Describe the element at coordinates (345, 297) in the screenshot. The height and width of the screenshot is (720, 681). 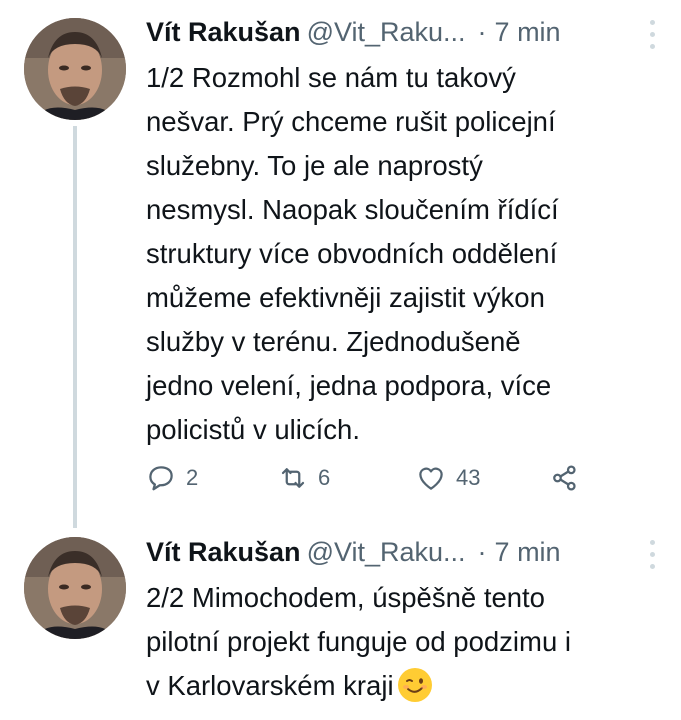
I see `tweet-text-line: můžeme efektivněji zajistit výkon` at that location.